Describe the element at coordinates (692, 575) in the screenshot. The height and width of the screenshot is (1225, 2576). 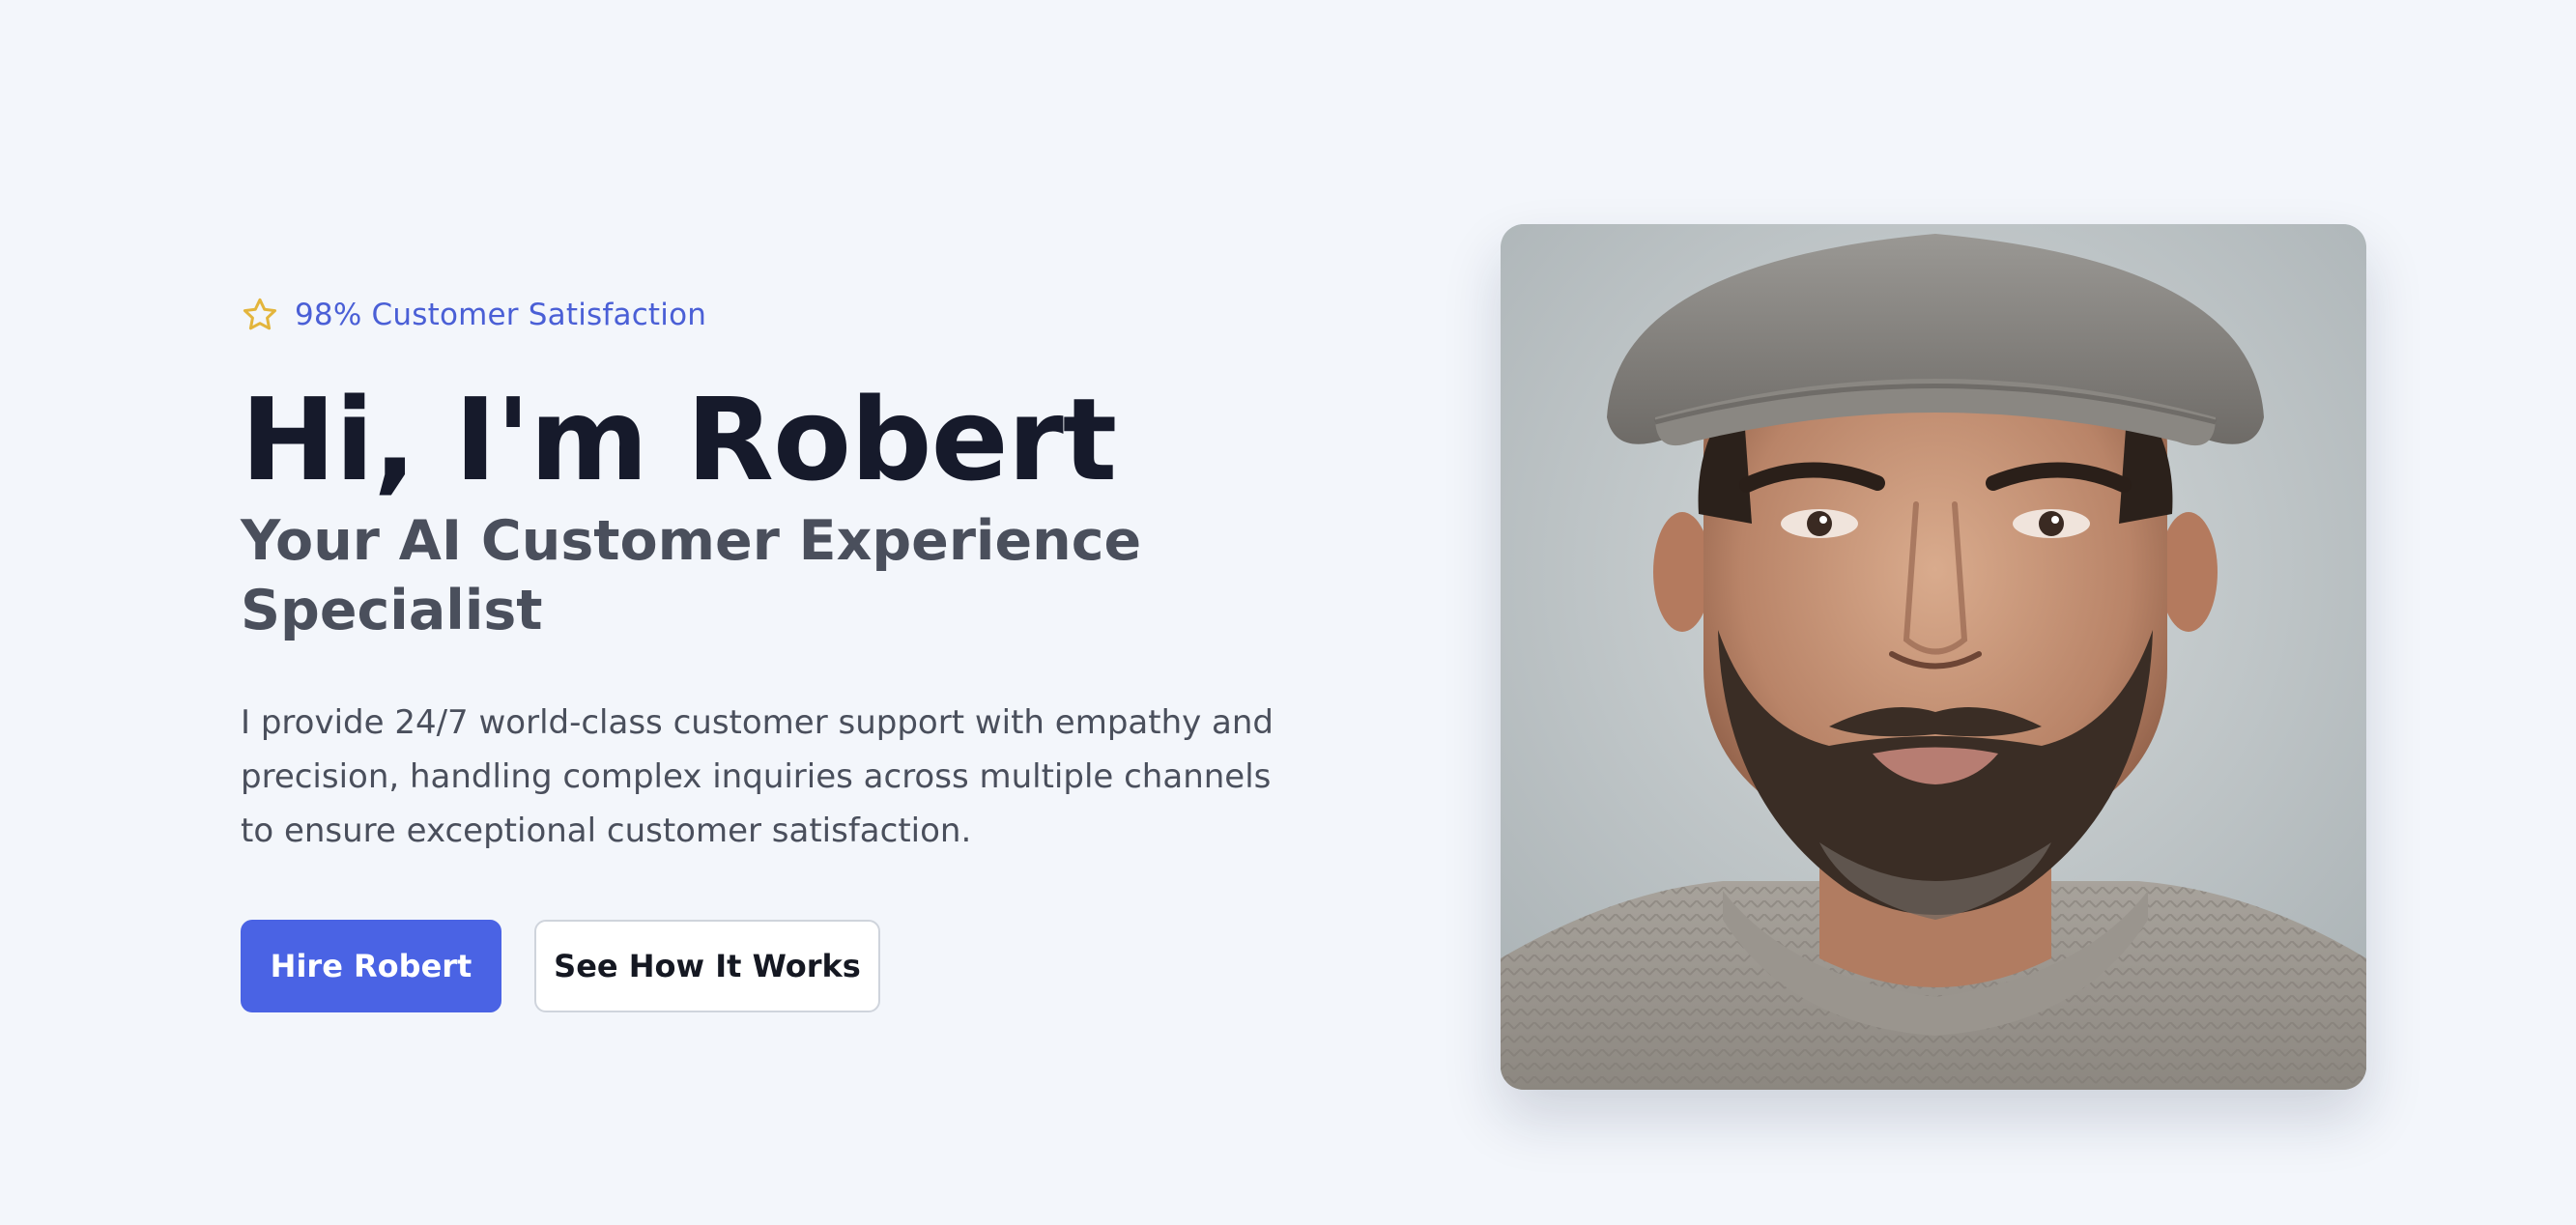
I see `page-subtitle: Your AI Customer Experience Specialist` at that location.